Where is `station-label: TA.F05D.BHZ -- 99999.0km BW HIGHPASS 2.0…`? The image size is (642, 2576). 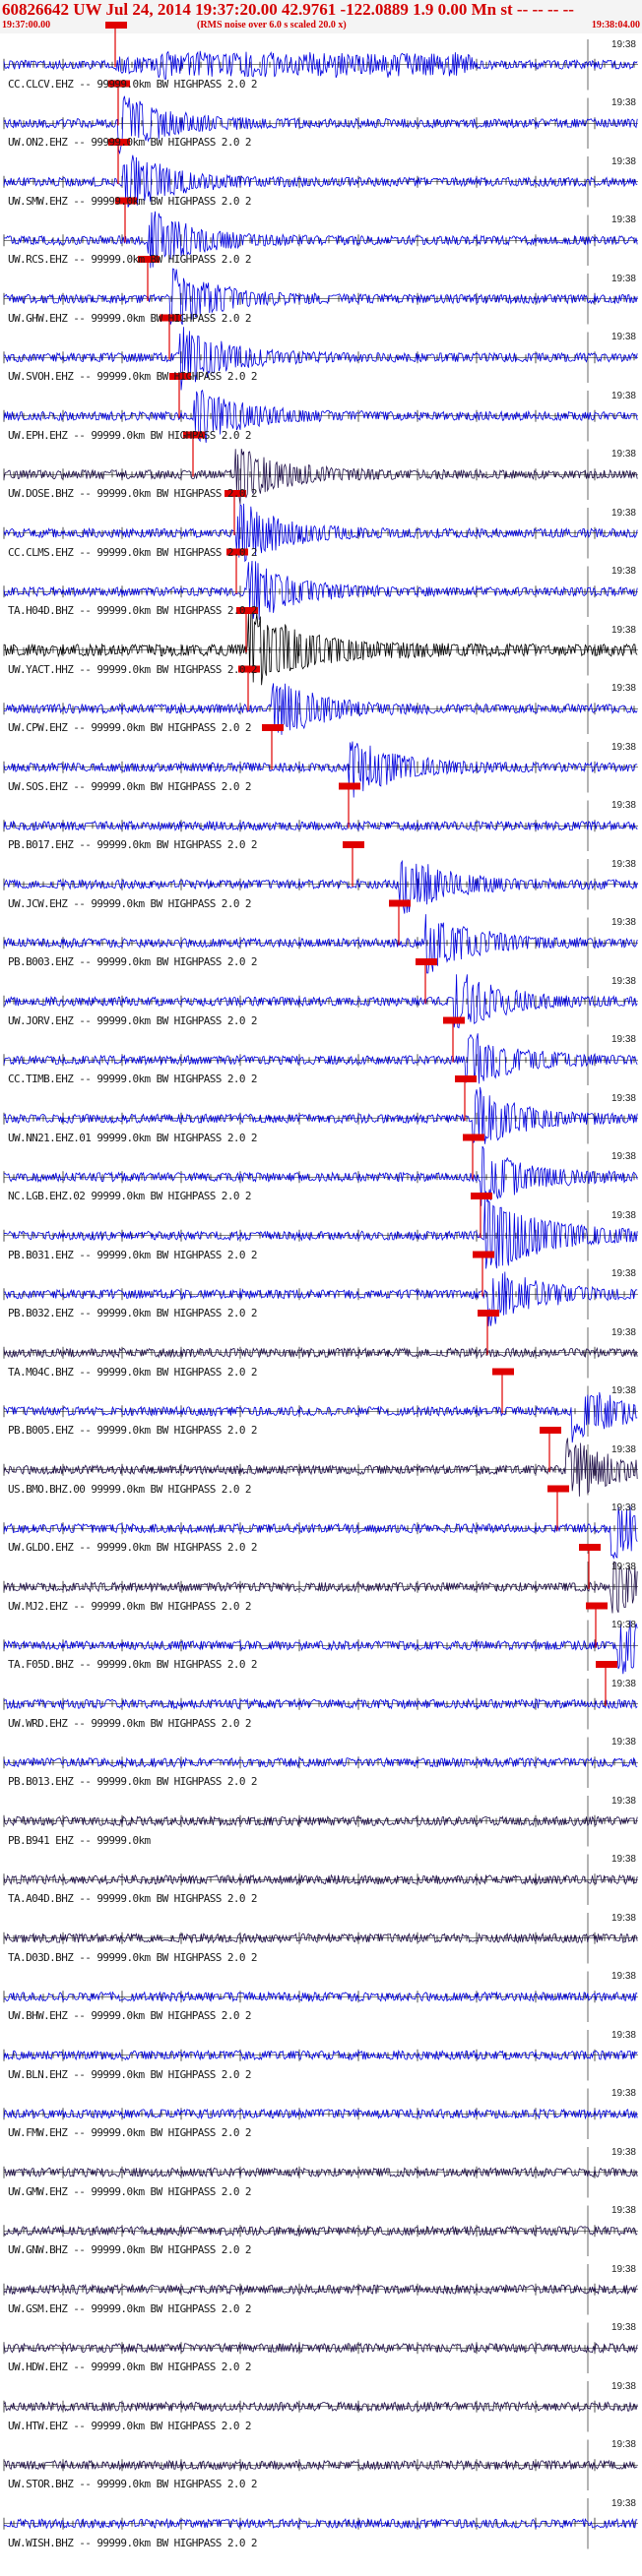 station-label: TA.F05D.BHZ -- 99999.0km BW HIGHPASS 2.0… is located at coordinates (133, 1664).